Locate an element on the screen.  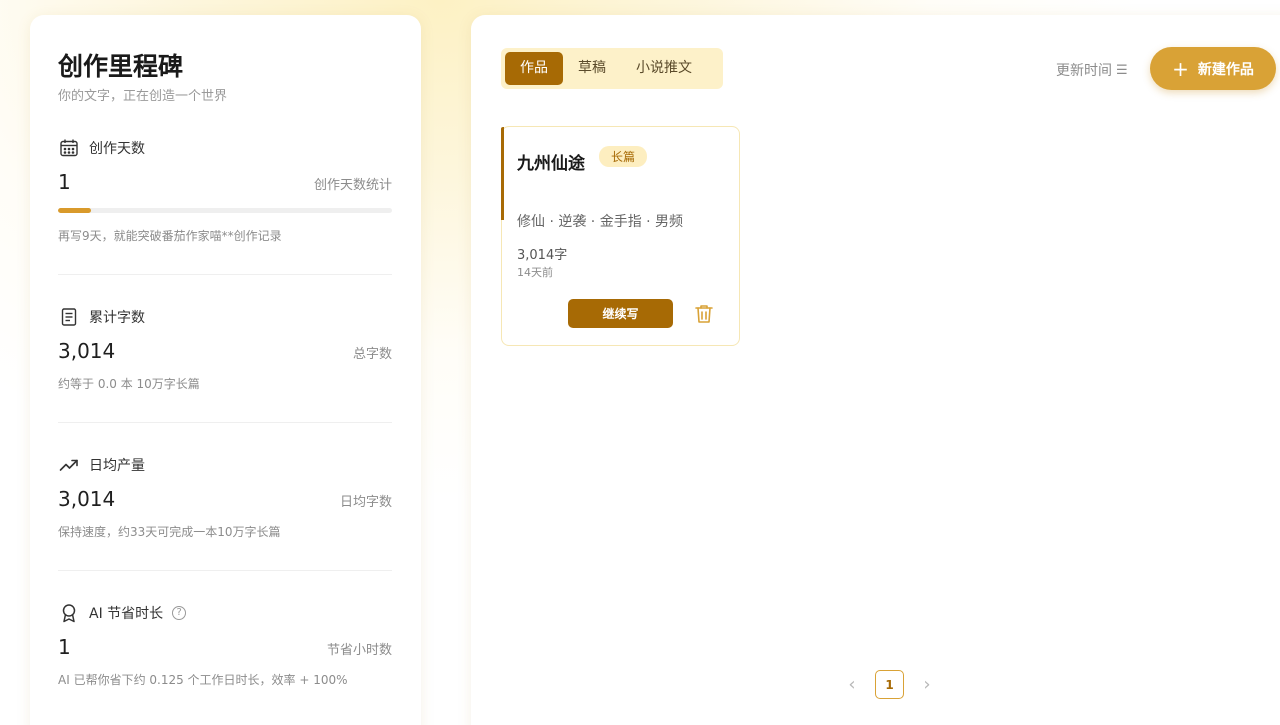
stat-creation-days: 创作天数 1 创作天数统计 再写9天，就能突破番茄作家喵**创作记录 is located at coordinates (225, 190).